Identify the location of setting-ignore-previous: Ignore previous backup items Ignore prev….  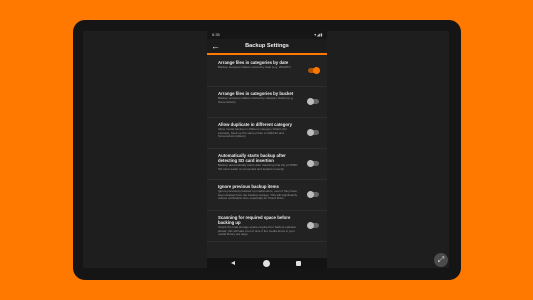
(267, 195).